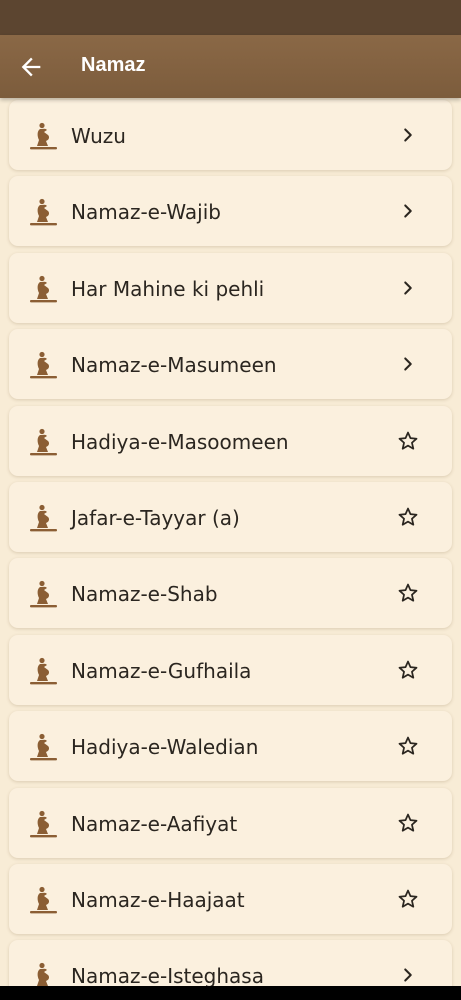  I want to click on app-bar: Namaz, so click(230, 66).